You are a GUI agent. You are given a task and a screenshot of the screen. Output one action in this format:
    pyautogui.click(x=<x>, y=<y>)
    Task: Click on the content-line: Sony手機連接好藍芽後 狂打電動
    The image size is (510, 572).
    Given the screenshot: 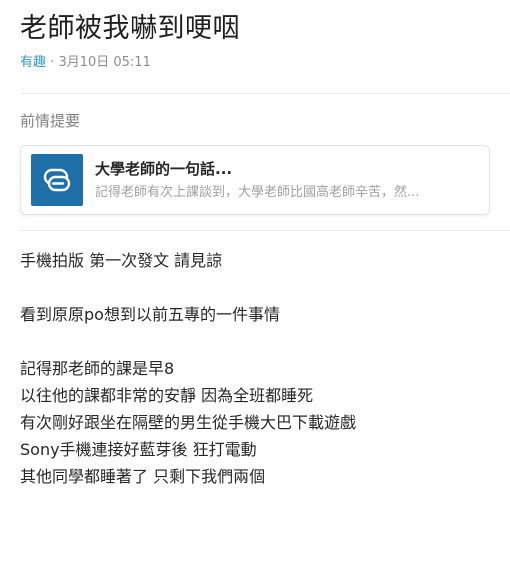 What is the action you would take?
    pyautogui.click(x=138, y=449)
    